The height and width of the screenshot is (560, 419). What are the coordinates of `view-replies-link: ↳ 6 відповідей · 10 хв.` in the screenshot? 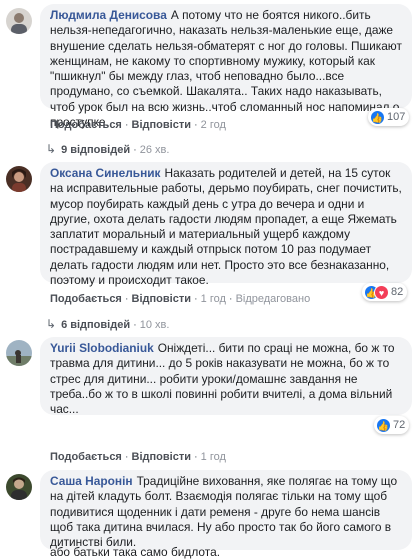 It's located at (107, 324).